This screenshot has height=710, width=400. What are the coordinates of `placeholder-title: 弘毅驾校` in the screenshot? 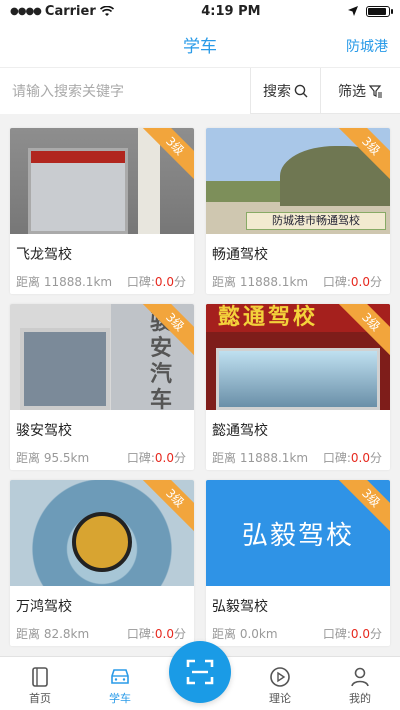 It's located at (297, 535).